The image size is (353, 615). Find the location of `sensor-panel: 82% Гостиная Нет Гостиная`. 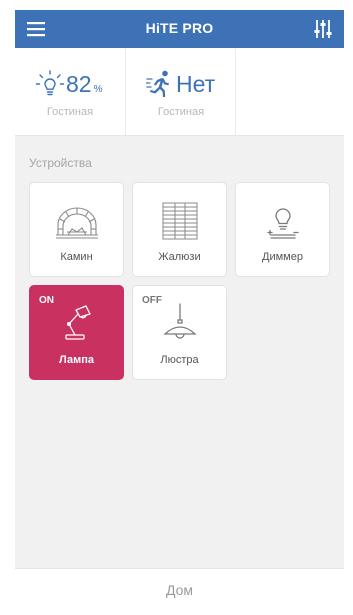

sensor-panel: 82% Гостиная Нет Гостиная is located at coordinates (179, 92).